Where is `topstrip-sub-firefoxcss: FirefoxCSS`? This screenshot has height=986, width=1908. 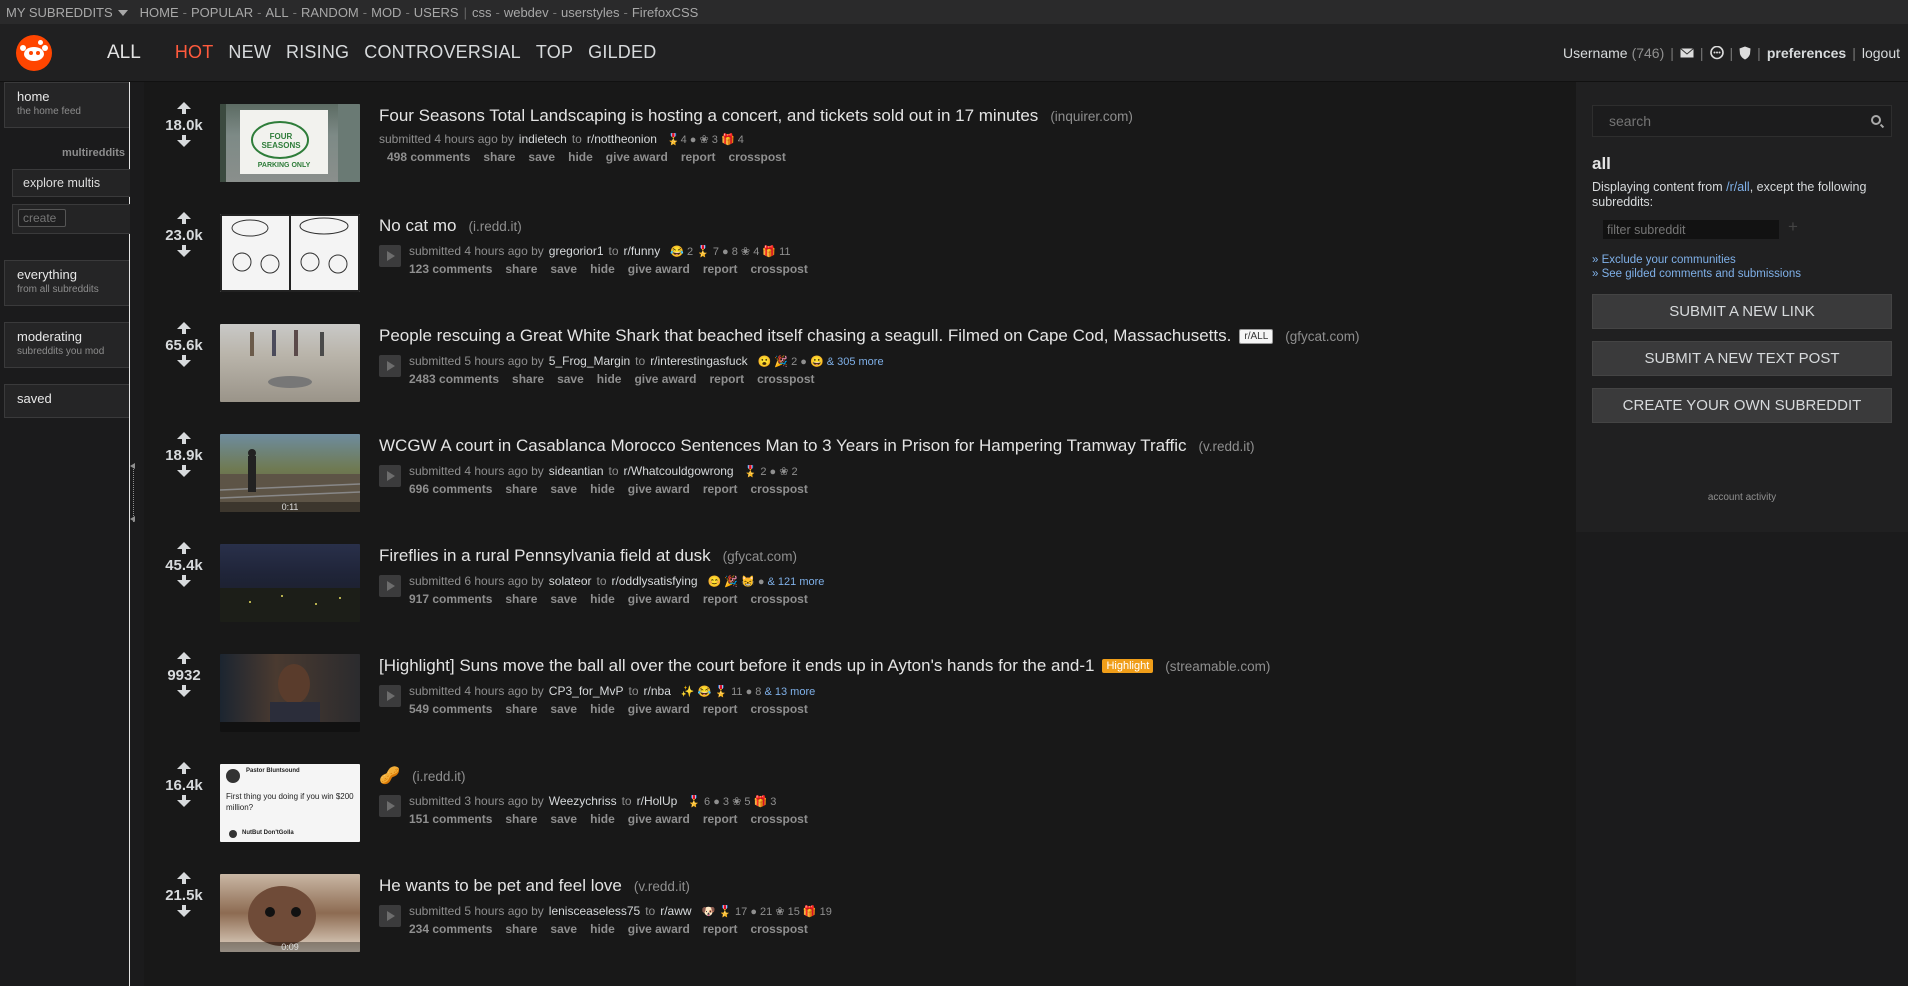
topstrip-sub-firefoxcss: FirefoxCSS is located at coordinates (665, 12).